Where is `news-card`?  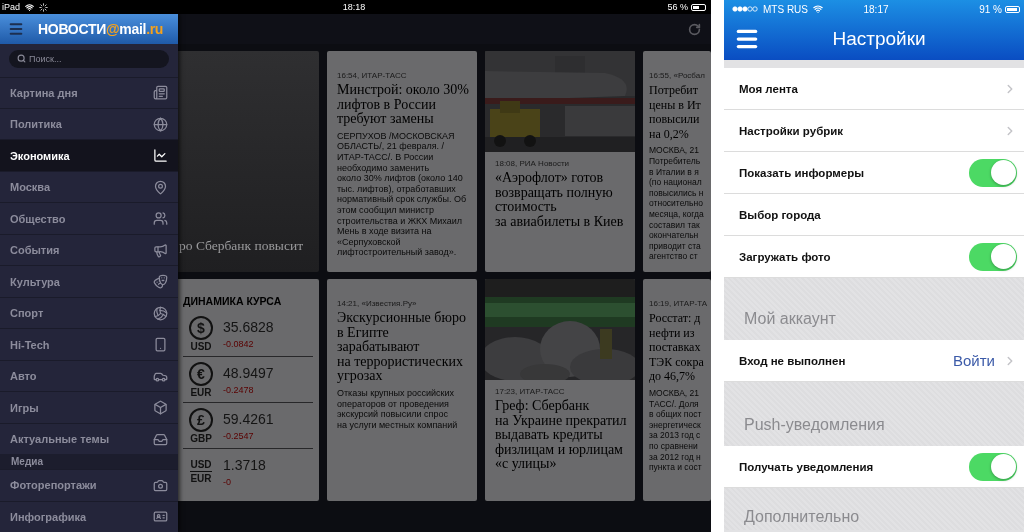 news-card is located at coordinates (402, 161).